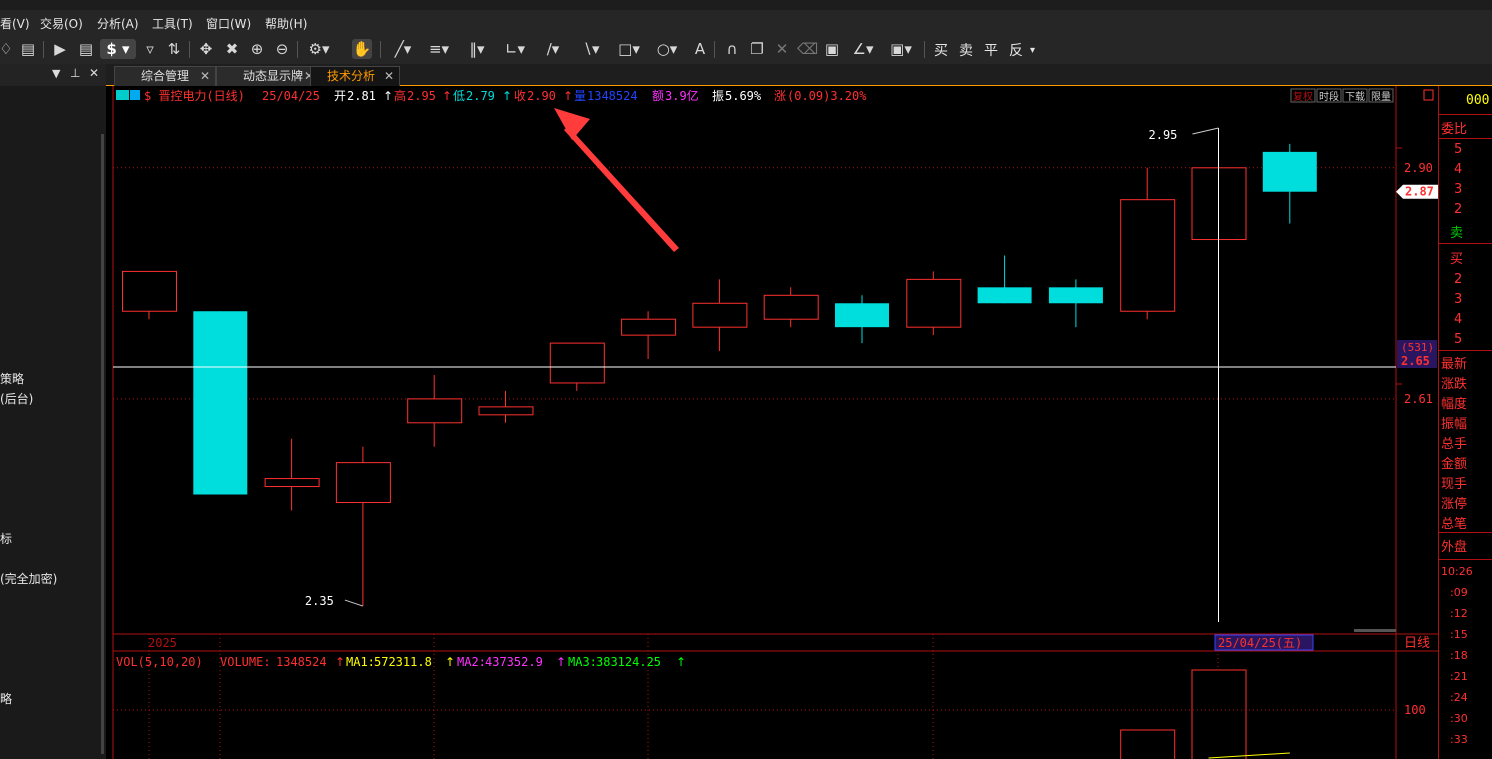  Describe the element at coordinates (515, 49) in the screenshot. I see `fan-icon: ∟▾` at that location.